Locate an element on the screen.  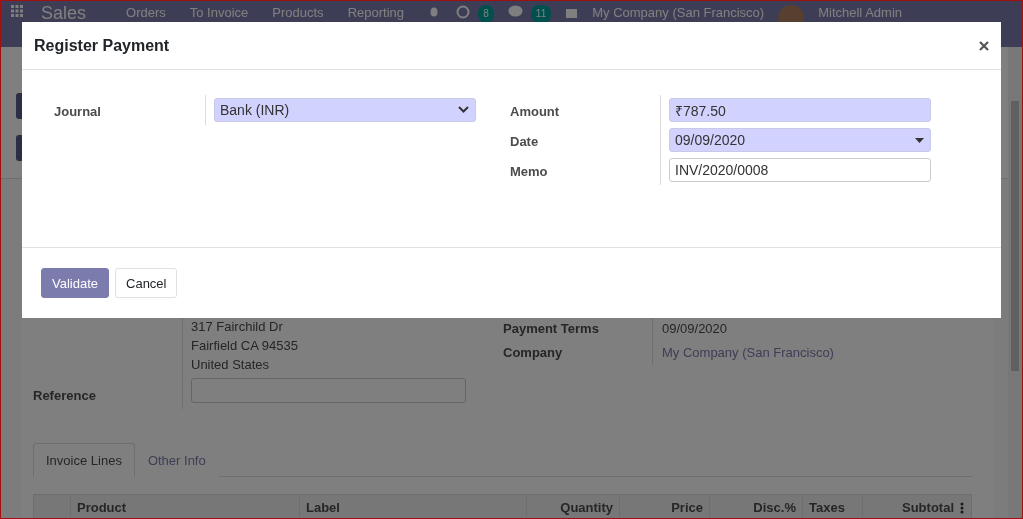
field-label: Date is located at coordinates (525, 142).